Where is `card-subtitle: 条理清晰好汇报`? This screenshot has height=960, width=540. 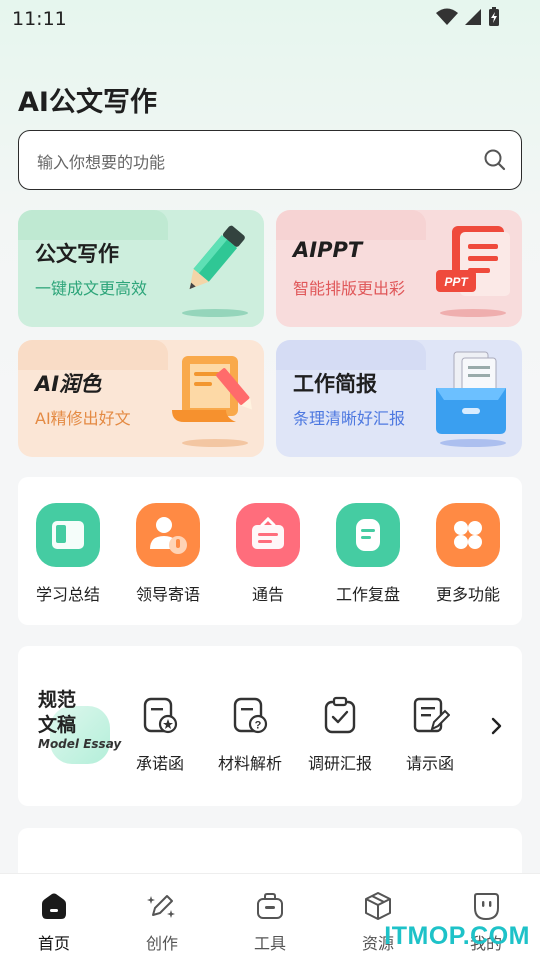 card-subtitle: 条理清晰好汇报 is located at coordinates (349, 418).